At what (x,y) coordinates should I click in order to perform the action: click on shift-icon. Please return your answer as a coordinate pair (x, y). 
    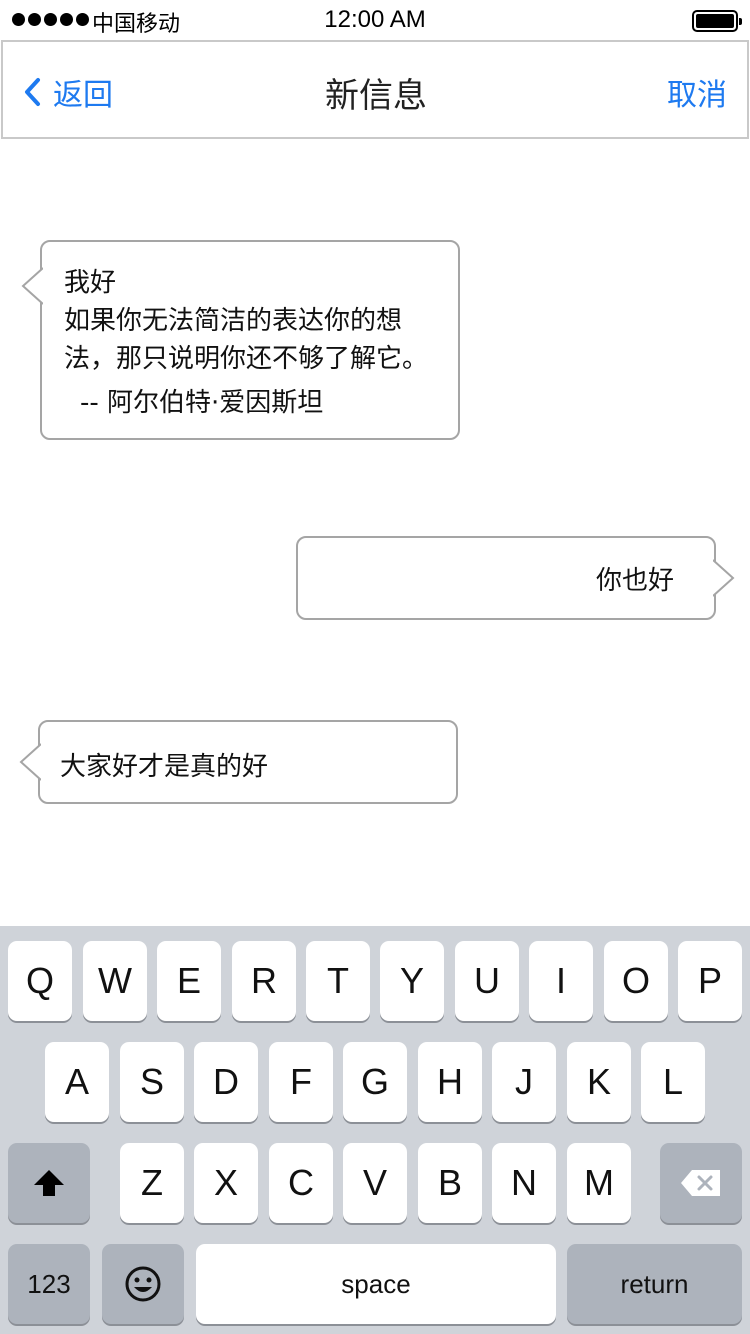
    Looking at the image, I should click on (49, 1183).